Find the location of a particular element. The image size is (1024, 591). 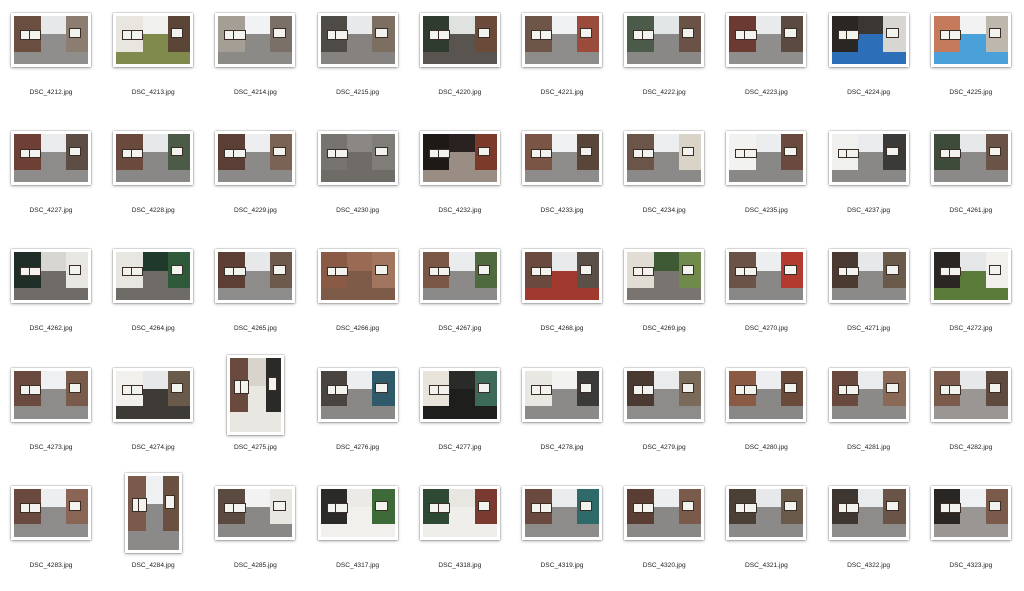

file-item: DSC_4215.jpg is located at coordinates (358, 59).